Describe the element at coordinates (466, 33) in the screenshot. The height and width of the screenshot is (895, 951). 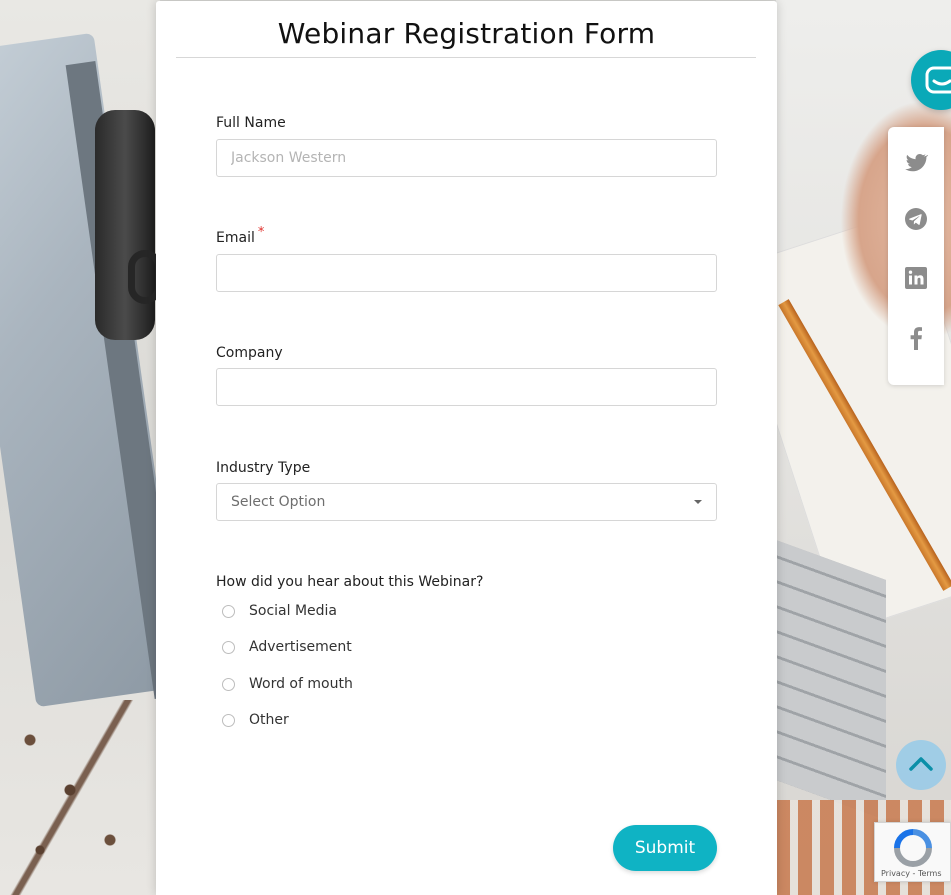
I see `form-title: Webinar Registration Form` at that location.